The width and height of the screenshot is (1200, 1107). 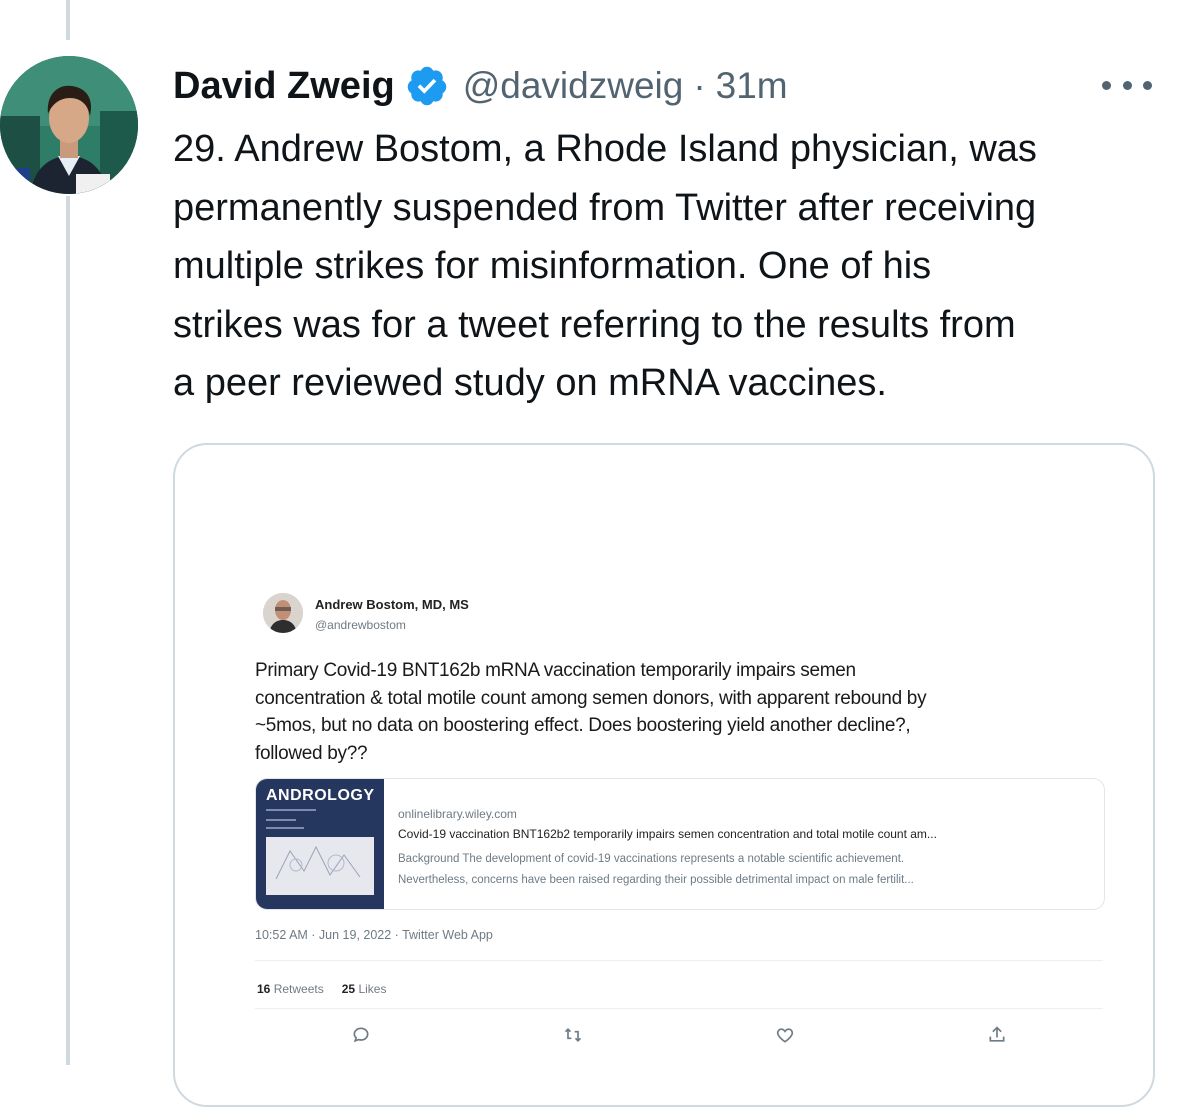 I want to click on share-icon, so click(x=997, y=1035).